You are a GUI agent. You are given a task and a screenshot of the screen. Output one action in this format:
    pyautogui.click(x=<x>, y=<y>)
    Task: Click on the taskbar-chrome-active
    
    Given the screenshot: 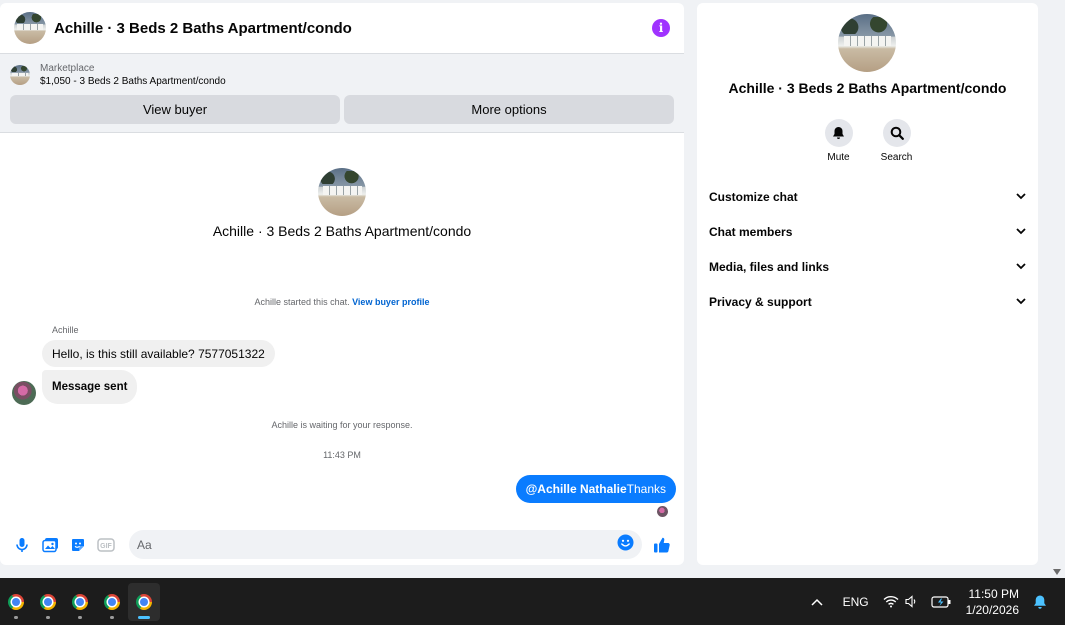 What is the action you would take?
    pyautogui.click(x=144, y=601)
    